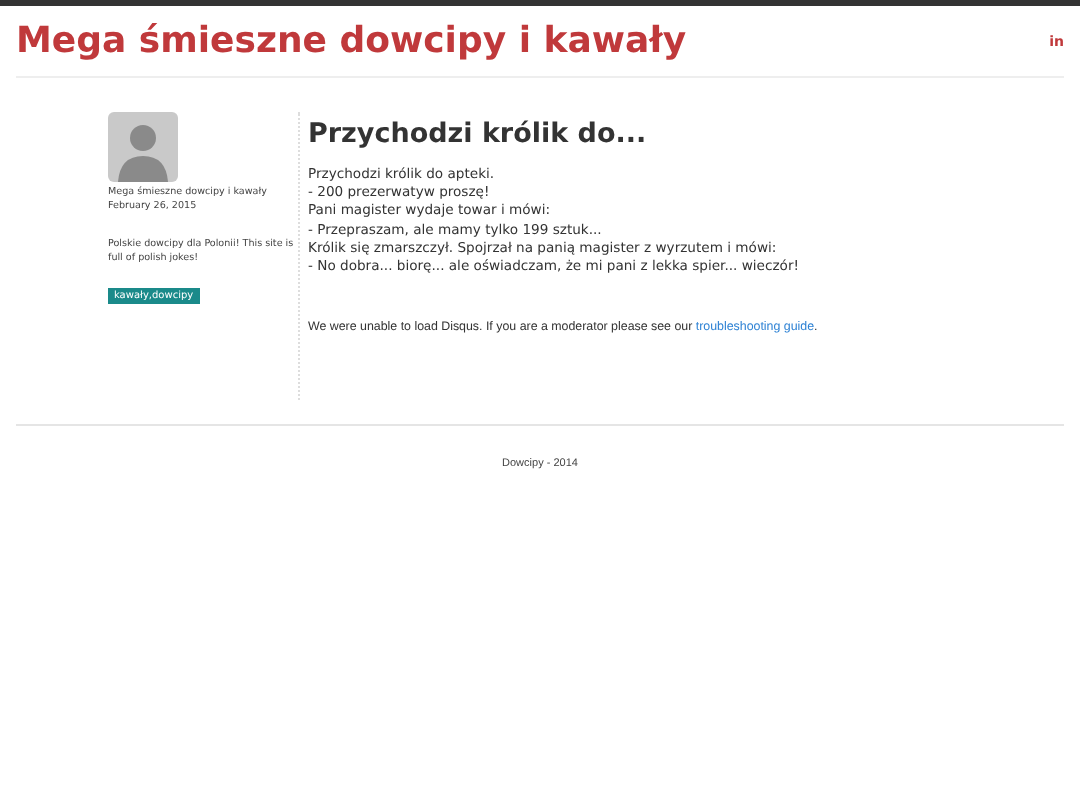 The width and height of the screenshot is (1080, 810). I want to click on site-title: Mega śmieszne dowcipy i kawały, so click(351, 41).